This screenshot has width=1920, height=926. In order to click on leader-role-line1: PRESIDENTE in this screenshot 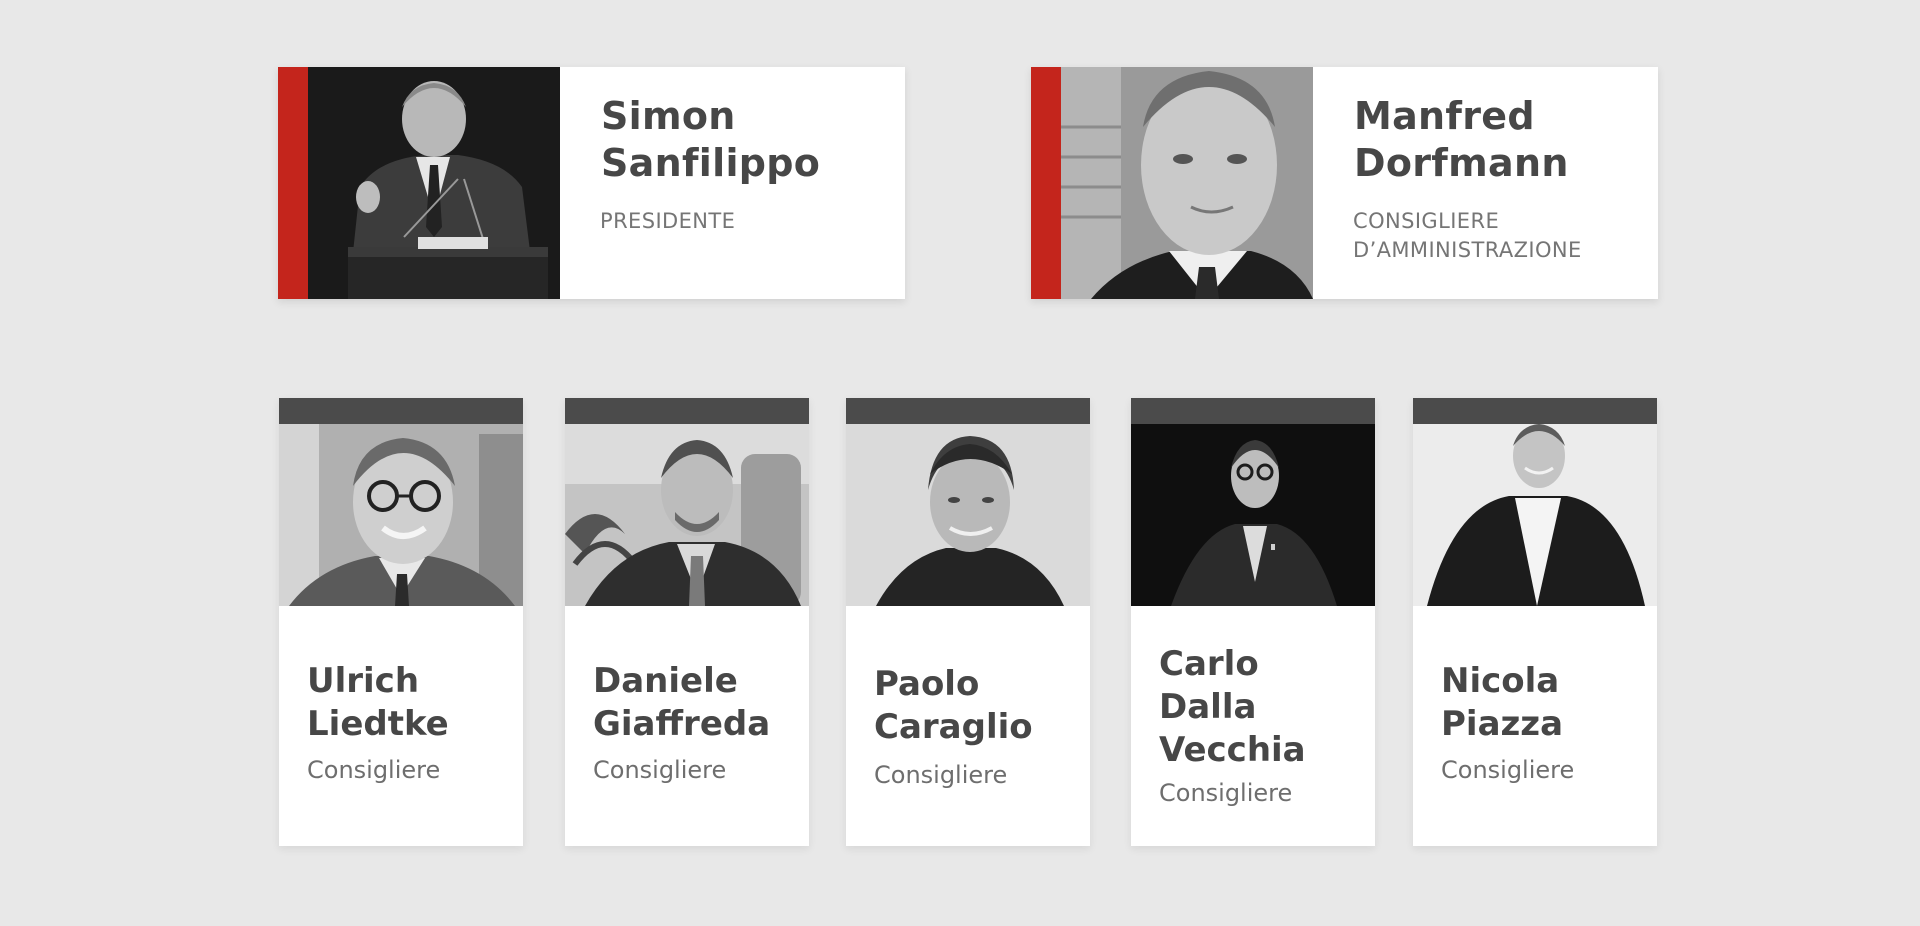, I will do `click(668, 221)`.